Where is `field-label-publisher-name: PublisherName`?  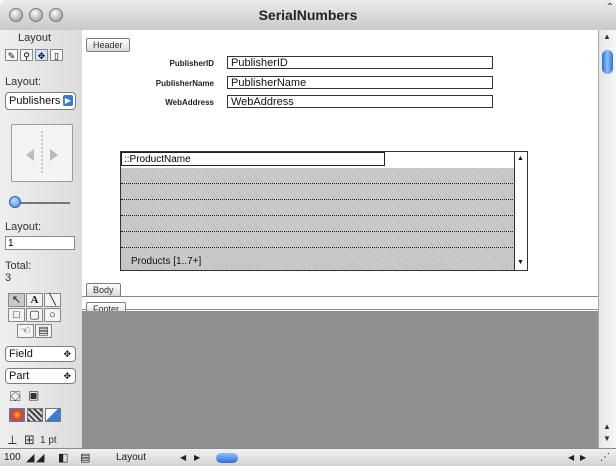
field-label-publisher-name: PublisherName is located at coordinates (184, 83).